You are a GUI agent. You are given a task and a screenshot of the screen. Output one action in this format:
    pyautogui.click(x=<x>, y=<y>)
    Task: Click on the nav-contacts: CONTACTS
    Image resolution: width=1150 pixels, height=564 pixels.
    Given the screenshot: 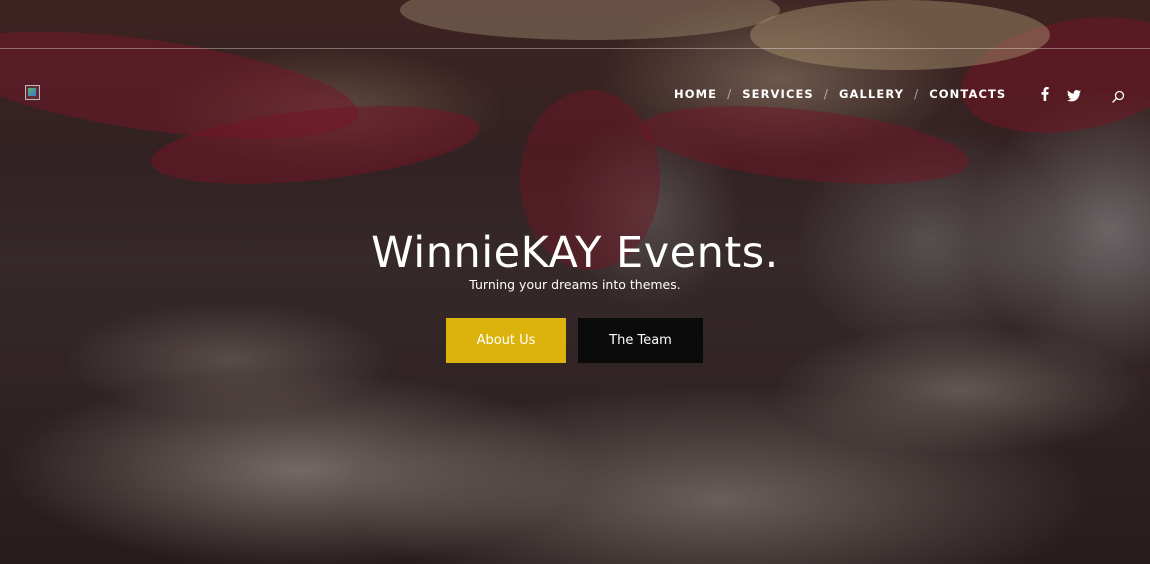 What is the action you would take?
    pyautogui.click(x=967, y=94)
    